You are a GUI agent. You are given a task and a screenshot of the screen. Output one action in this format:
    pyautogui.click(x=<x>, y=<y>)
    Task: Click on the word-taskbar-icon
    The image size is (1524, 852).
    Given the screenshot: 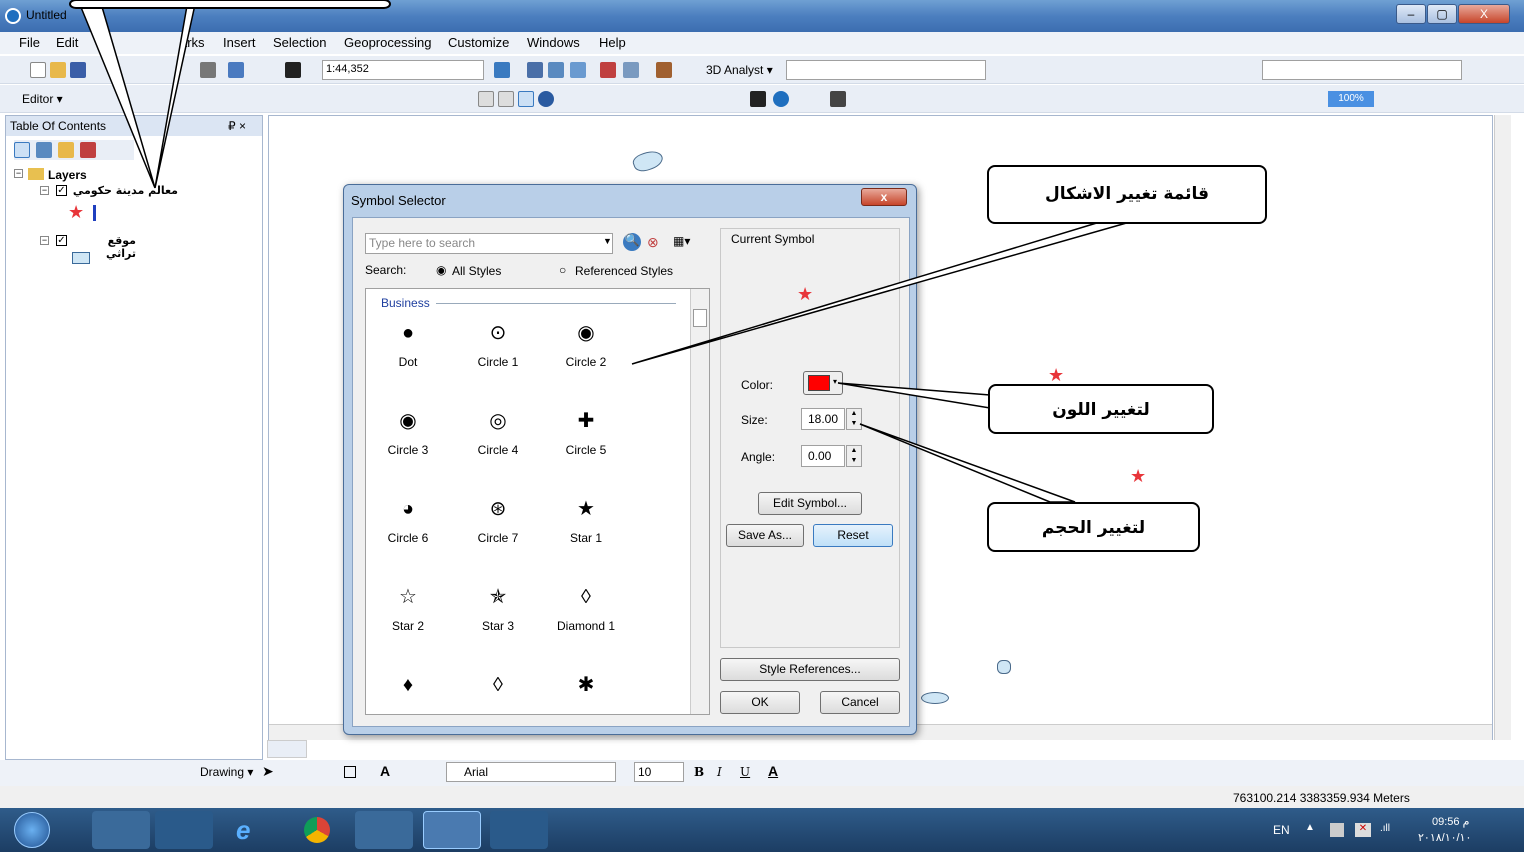 What is the action you would take?
    pyautogui.click(x=384, y=830)
    